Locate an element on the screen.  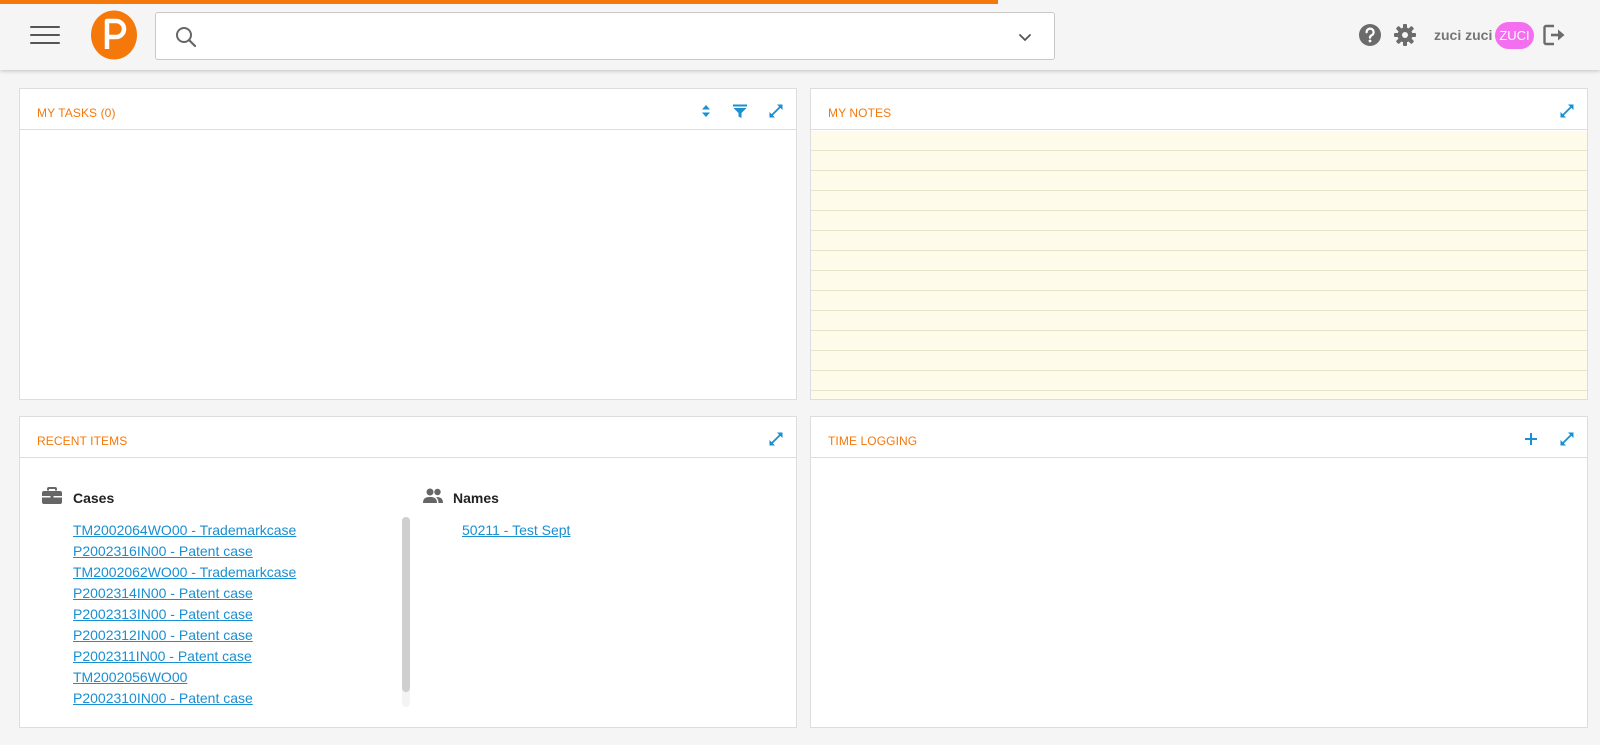
scrollbar-thumb is located at coordinates (406, 604).